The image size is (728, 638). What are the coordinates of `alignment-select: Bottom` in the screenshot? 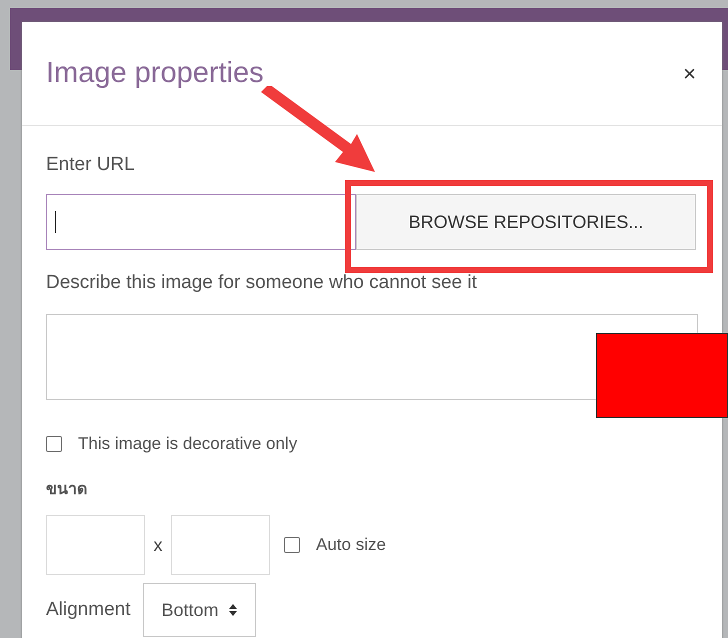 It's located at (199, 610).